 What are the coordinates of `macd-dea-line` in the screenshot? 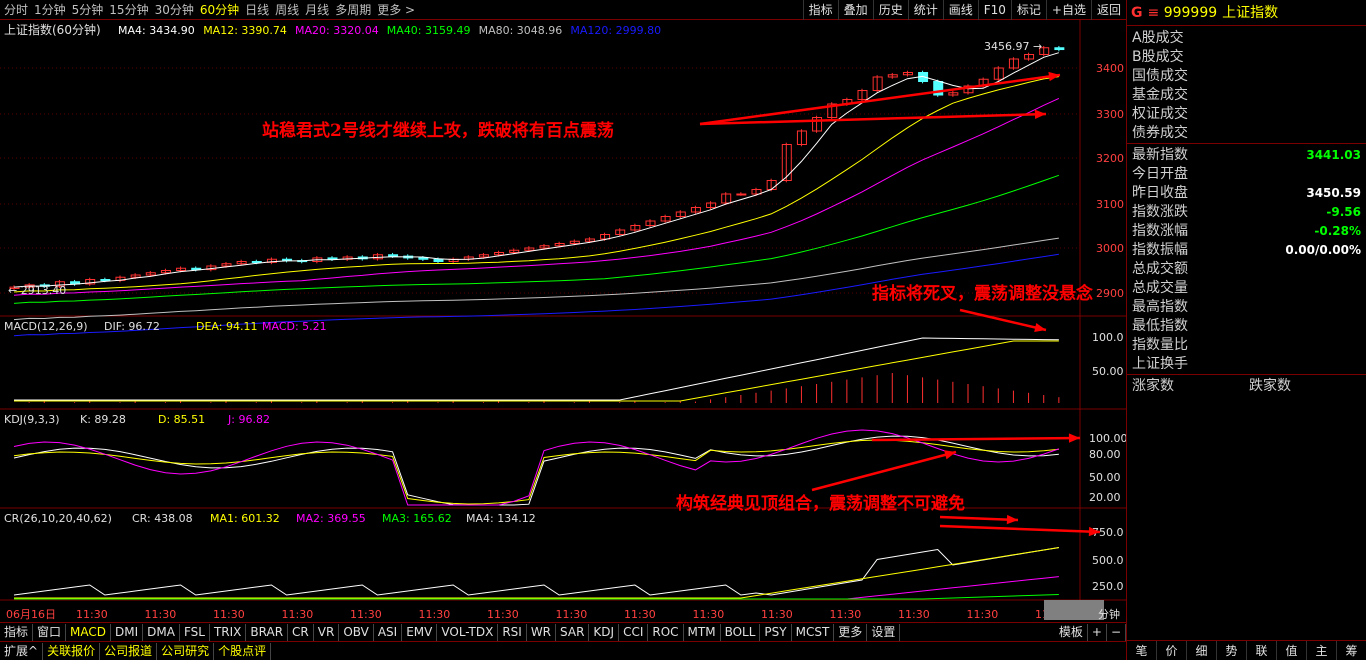 It's located at (536, 371).